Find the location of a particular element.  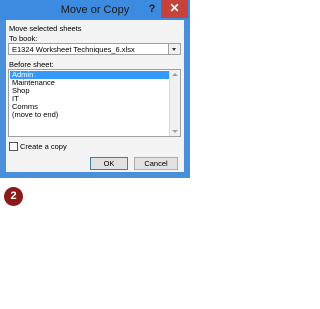

list-scrollbar is located at coordinates (174, 103).